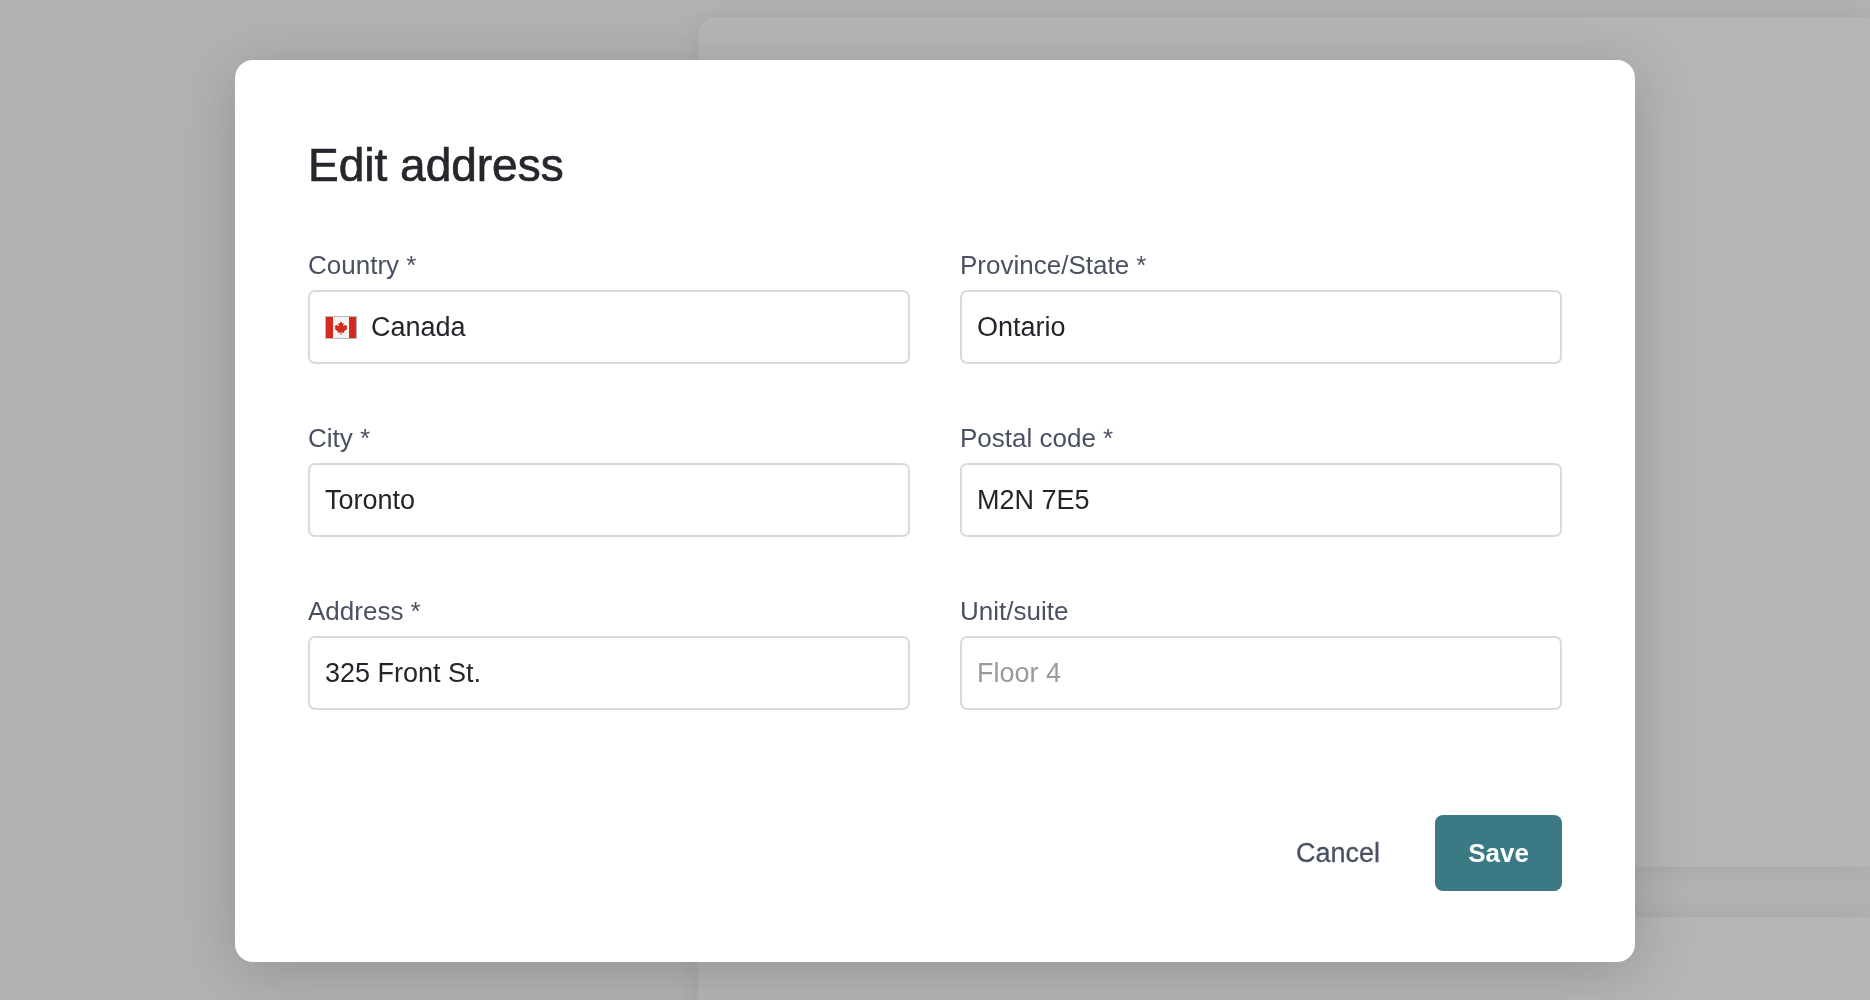 The image size is (1870, 1000). What do you see at coordinates (1014, 611) in the screenshot?
I see `field-label: Unit/suite` at bounding box center [1014, 611].